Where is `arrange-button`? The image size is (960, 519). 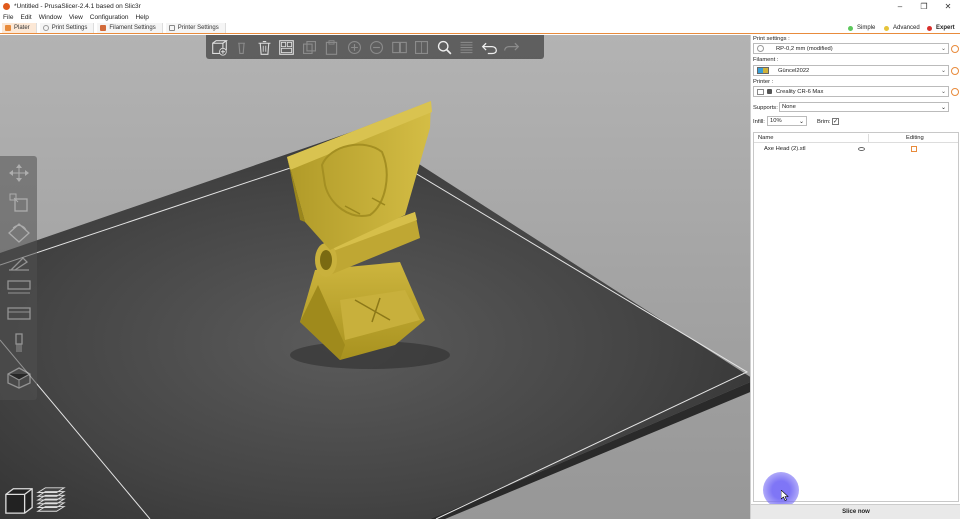
arrange-button is located at coordinates (287, 47).